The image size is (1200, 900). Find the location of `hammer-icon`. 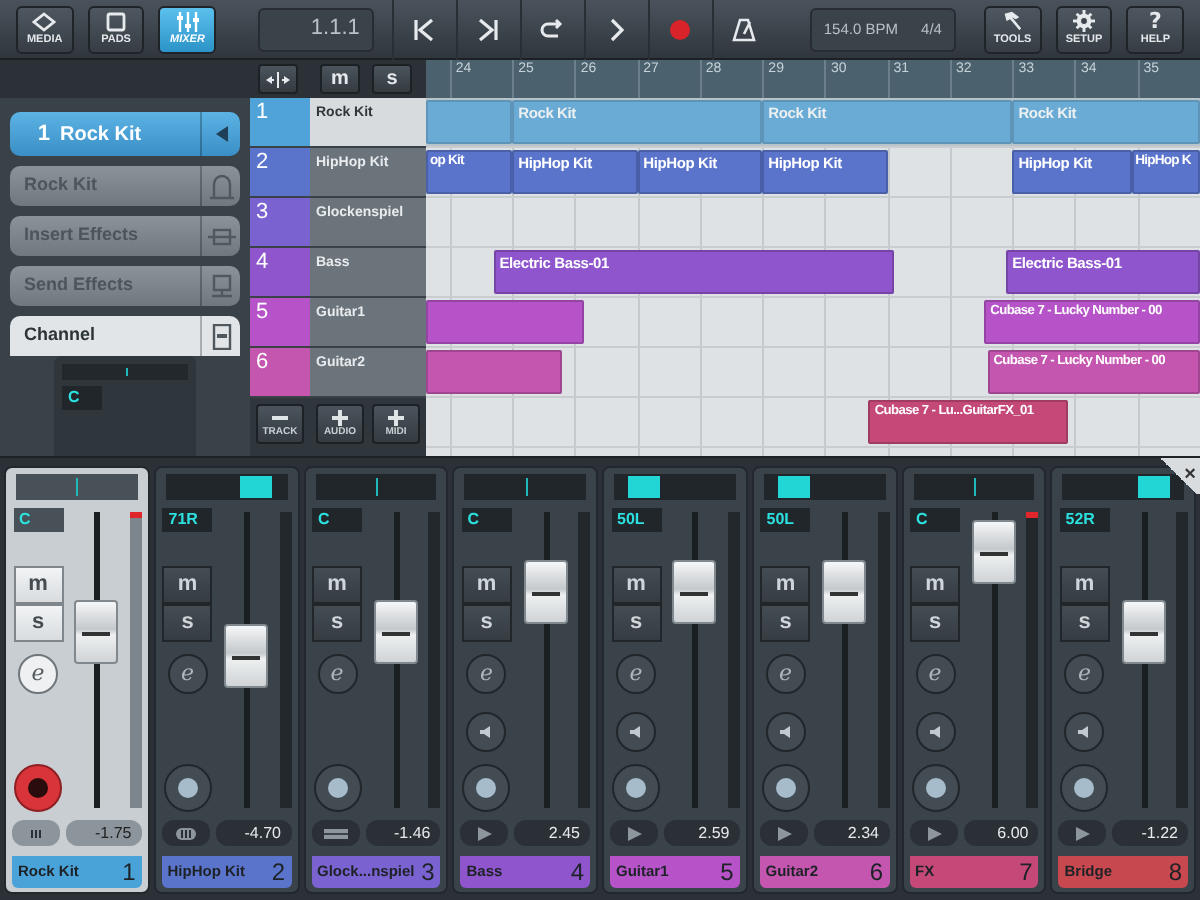

hammer-icon is located at coordinates (1012, 21).